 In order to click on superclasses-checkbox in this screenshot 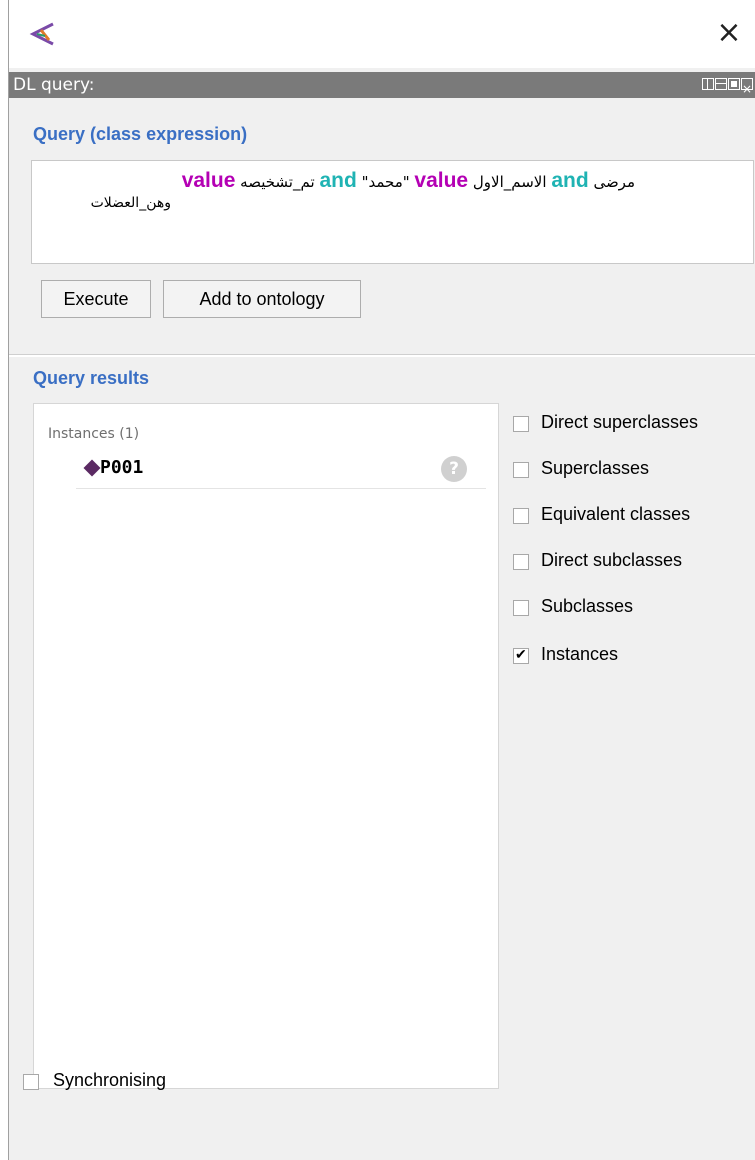, I will do `click(521, 470)`.